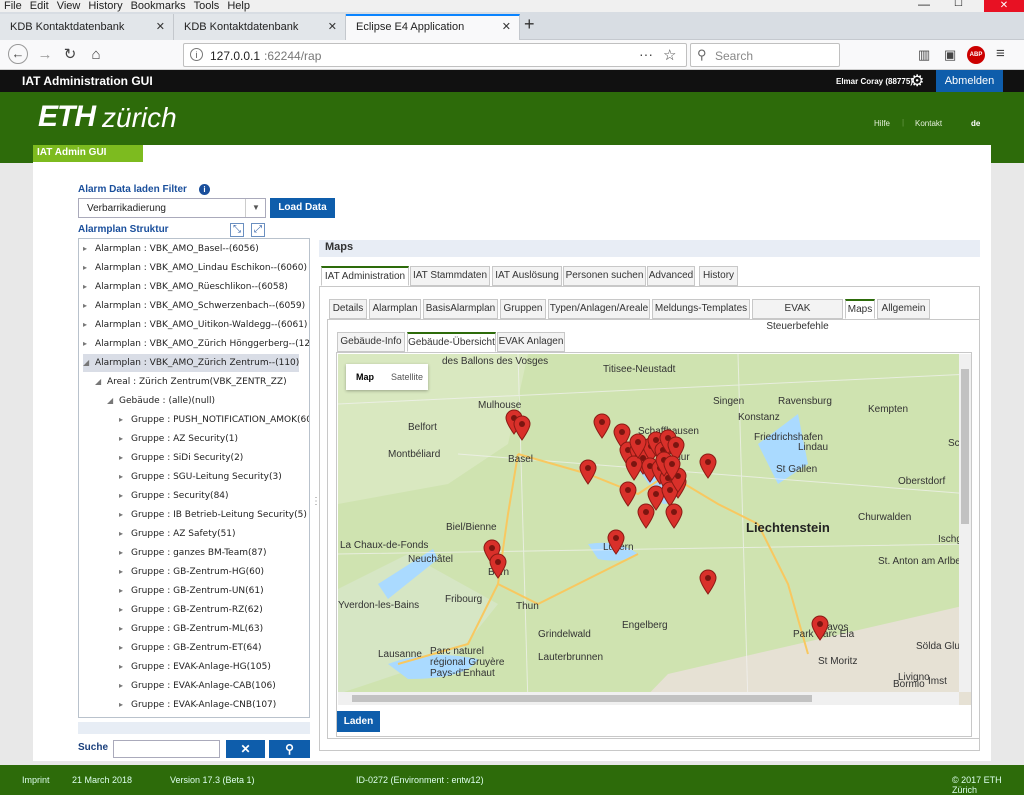  Describe the element at coordinates (69, 6) in the screenshot. I see `menu-view: View` at that location.